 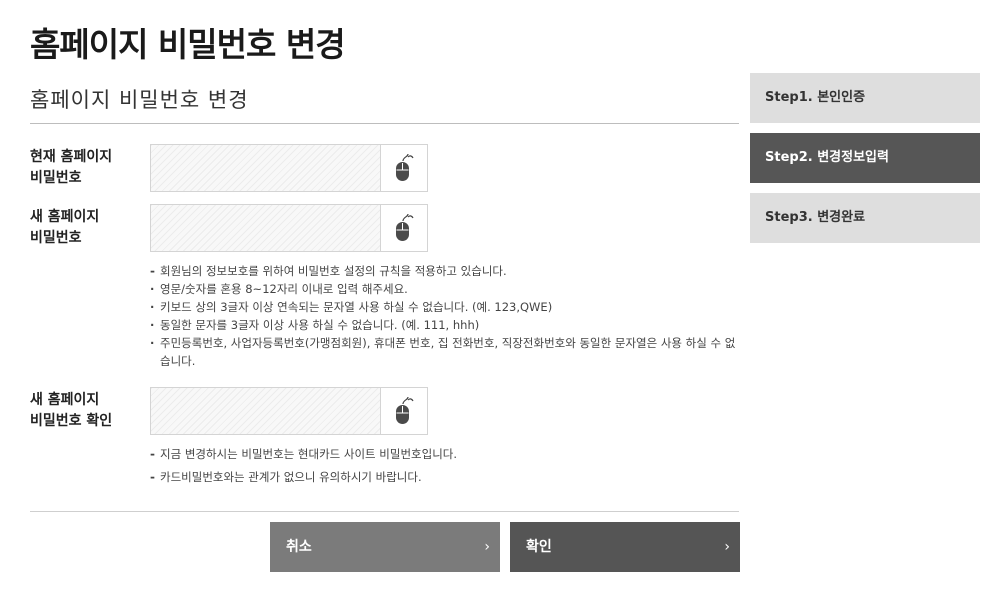 I want to click on confirm-password-label-line1: 새 홈페이지, so click(x=65, y=400).